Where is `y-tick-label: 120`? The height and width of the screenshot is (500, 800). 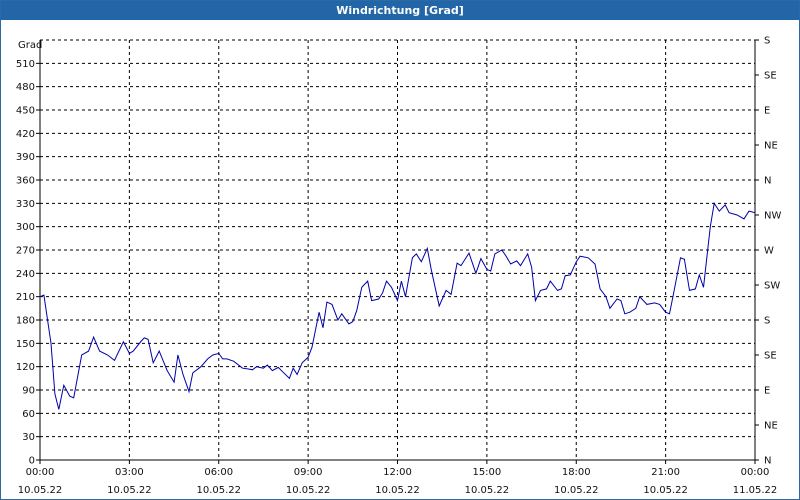
y-tick-label: 120 is located at coordinates (25, 367).